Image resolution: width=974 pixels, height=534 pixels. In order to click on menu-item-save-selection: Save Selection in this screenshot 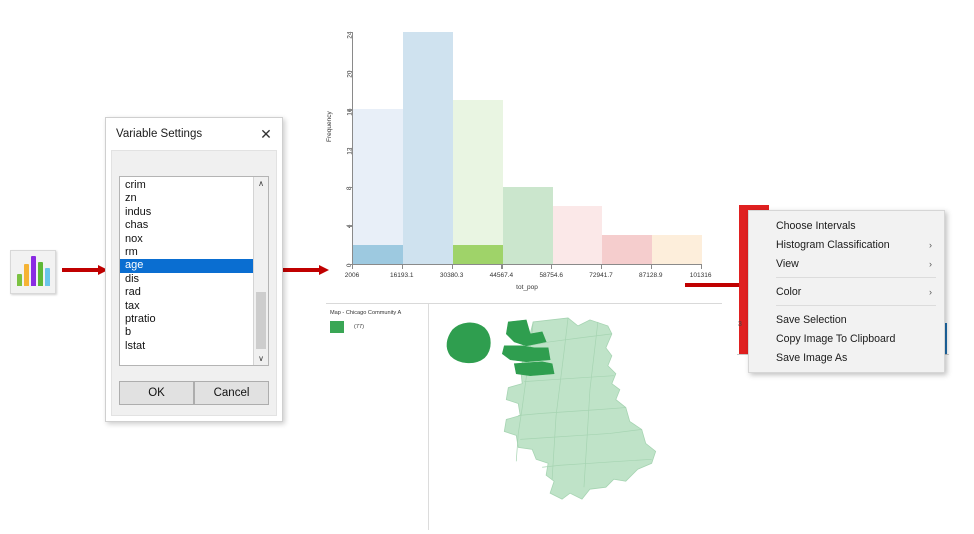, I will do `click(846, 319)`.